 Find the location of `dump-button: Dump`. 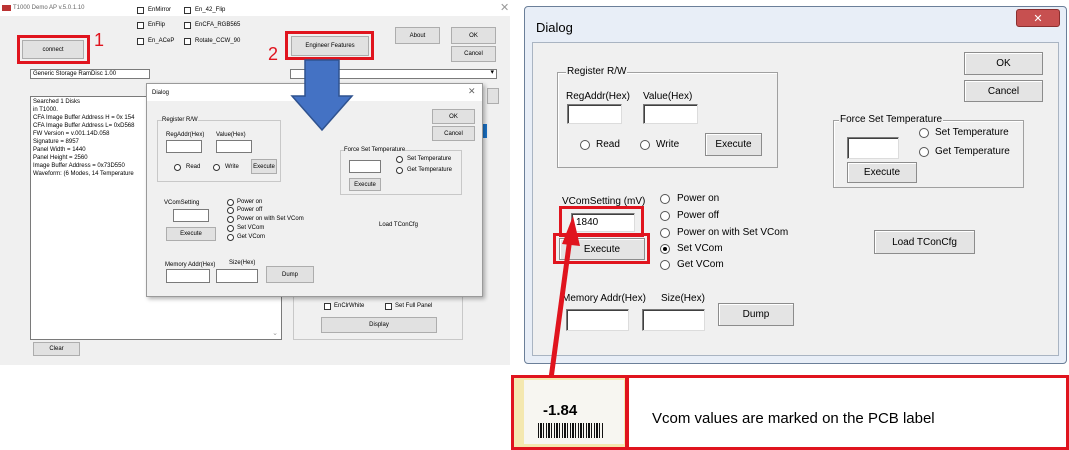

dump-button: Dump is located at coordinates (756, 314).